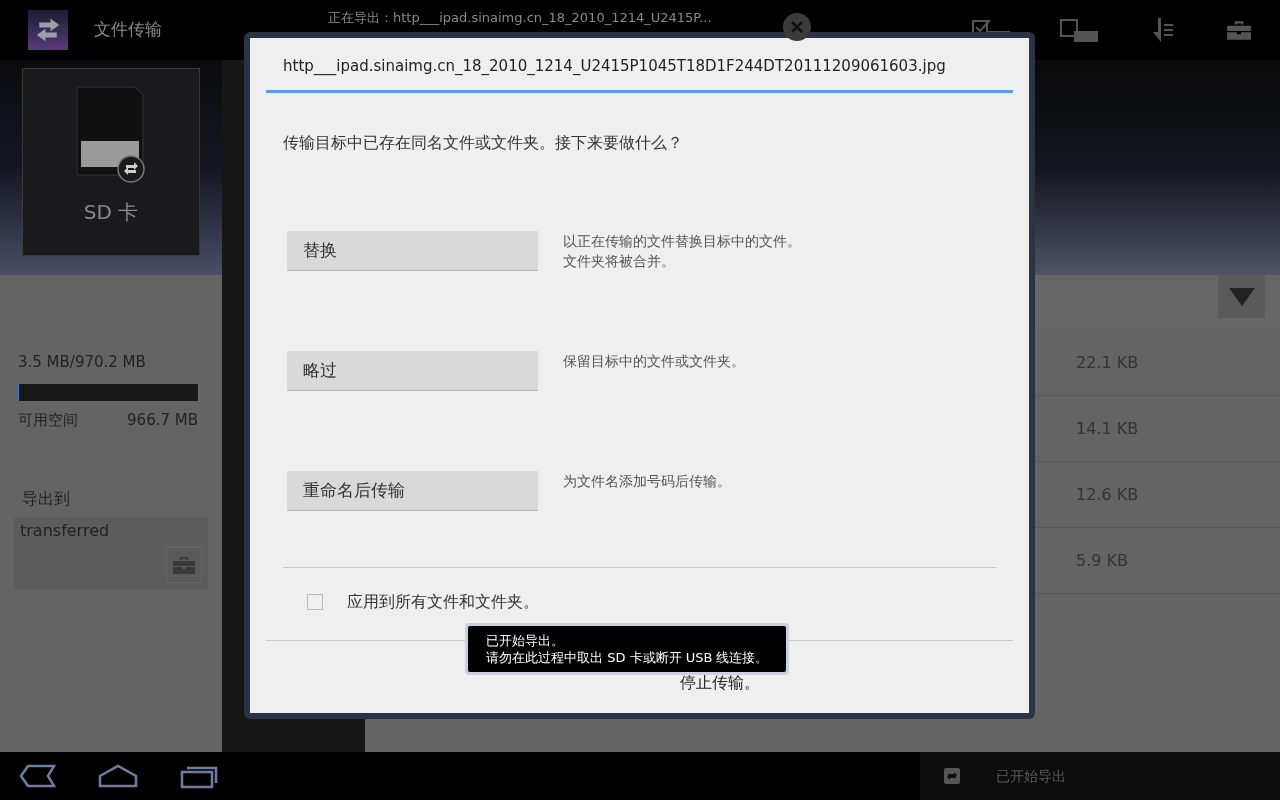 The image size is (1280, 800). I want to click on app-title: 文件传输, so click(128, 30).